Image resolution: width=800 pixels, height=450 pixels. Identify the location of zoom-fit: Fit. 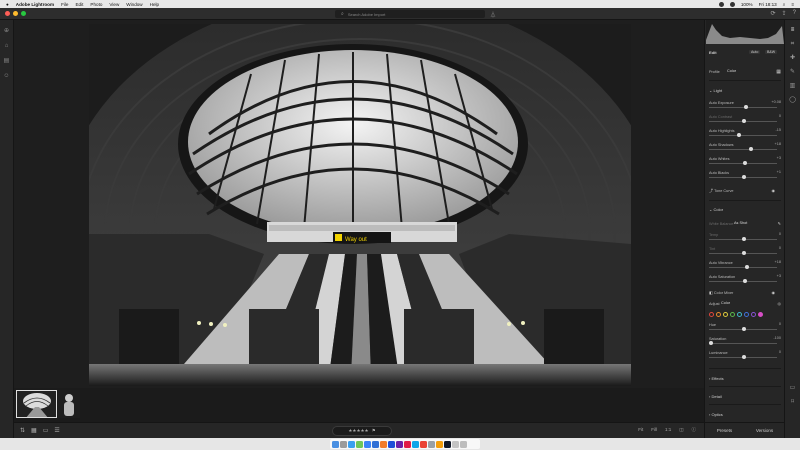
(640, 430).